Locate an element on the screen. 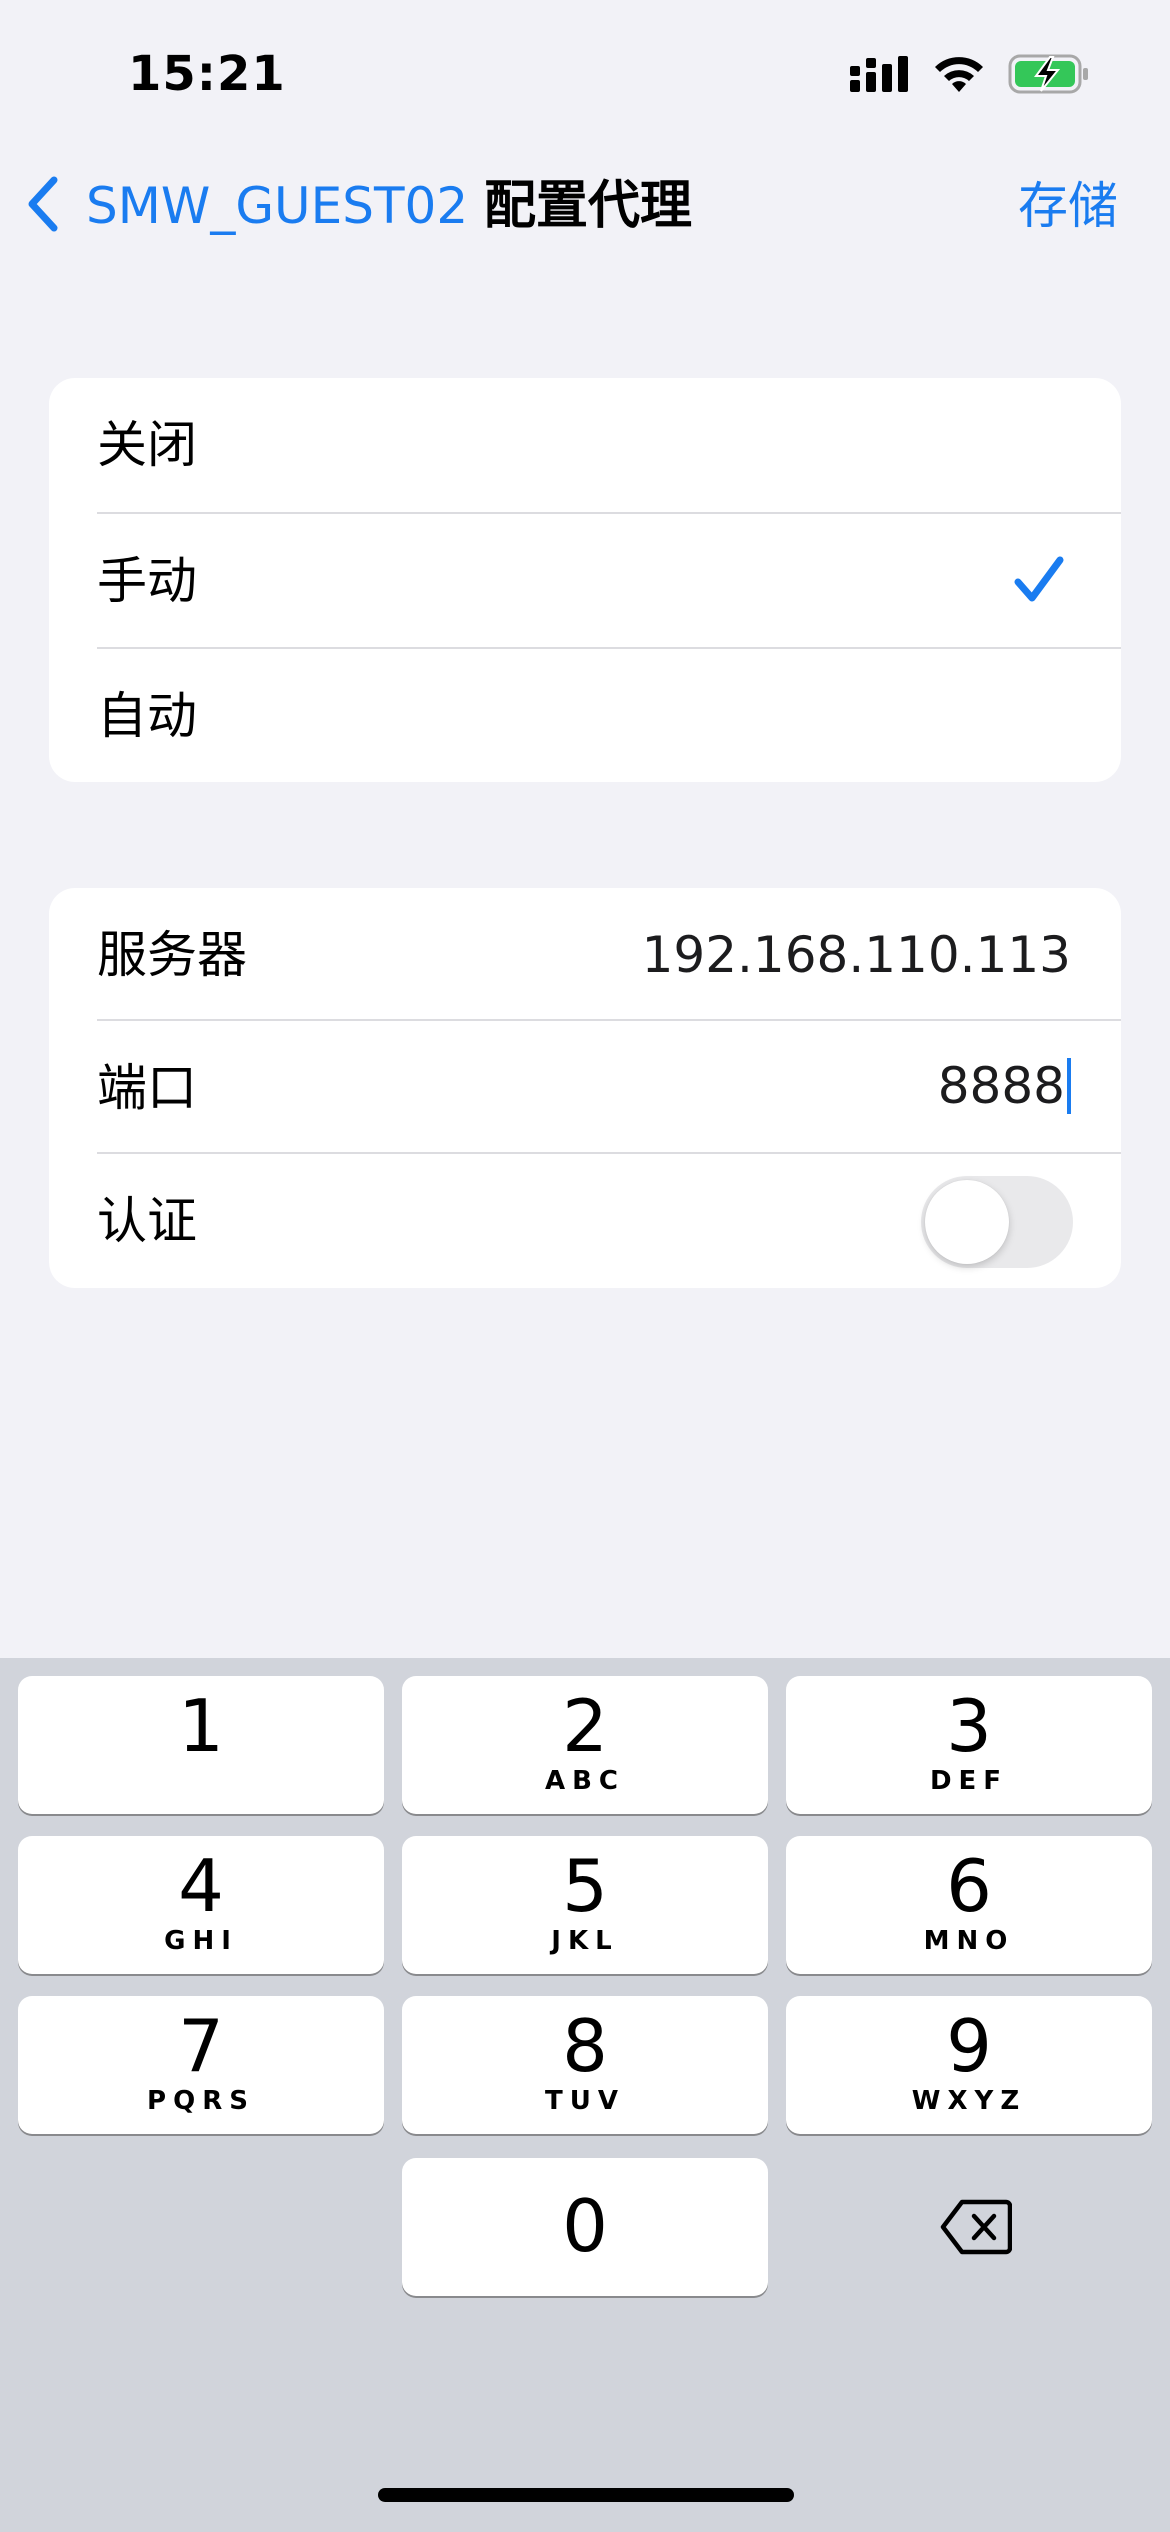 This screenshot has width=1170, height=2532. key-letters: GHI is located at coordinates (201, 1941).